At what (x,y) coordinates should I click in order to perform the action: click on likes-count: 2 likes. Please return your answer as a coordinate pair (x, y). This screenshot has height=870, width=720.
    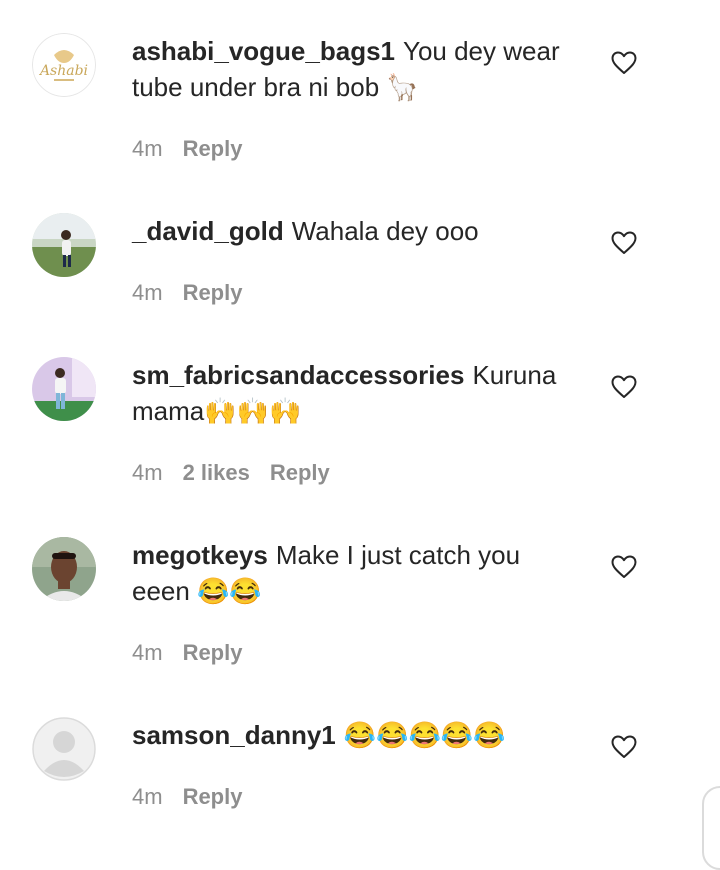
    Looking at the image, I should click on (216, 472).